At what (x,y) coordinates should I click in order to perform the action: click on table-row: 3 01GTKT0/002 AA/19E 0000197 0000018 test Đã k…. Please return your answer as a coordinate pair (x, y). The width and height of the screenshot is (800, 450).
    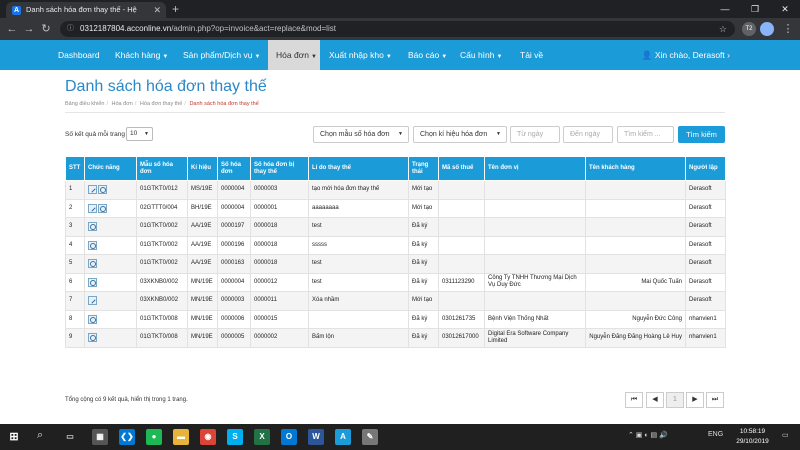
    Looking at the image, I should click on (395, 227).